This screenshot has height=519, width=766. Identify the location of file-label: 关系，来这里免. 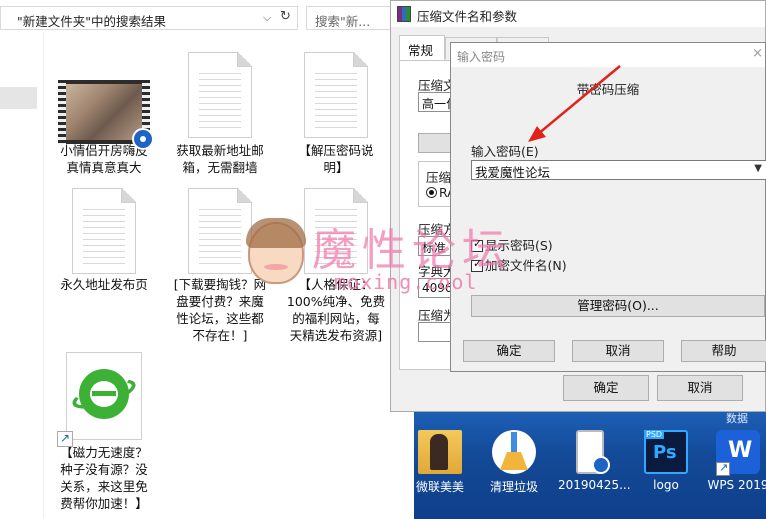
(104, 486).